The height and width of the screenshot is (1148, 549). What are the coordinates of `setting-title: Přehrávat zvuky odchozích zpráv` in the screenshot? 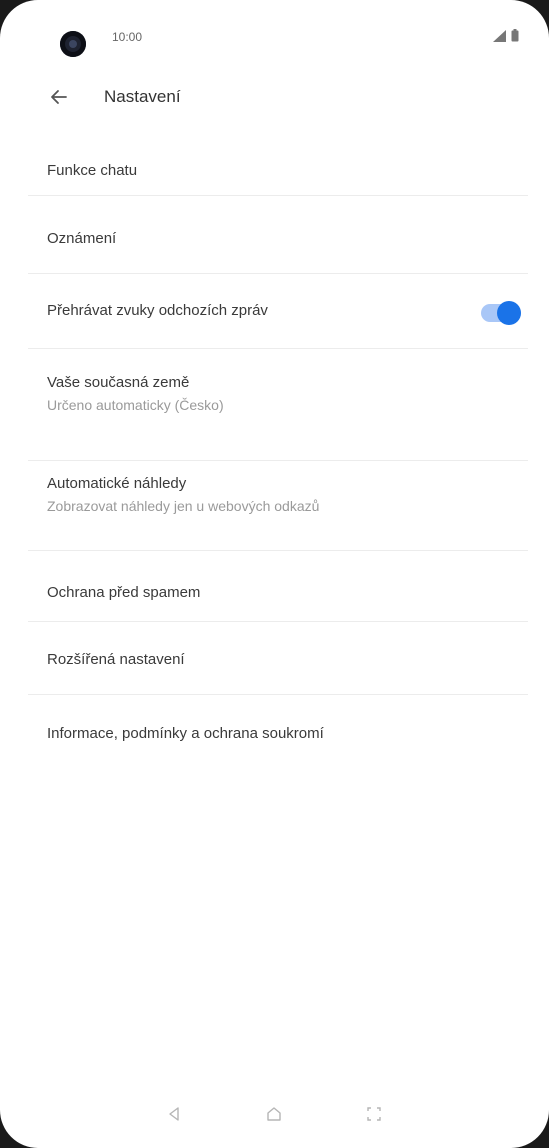 It's located at (157, 310).